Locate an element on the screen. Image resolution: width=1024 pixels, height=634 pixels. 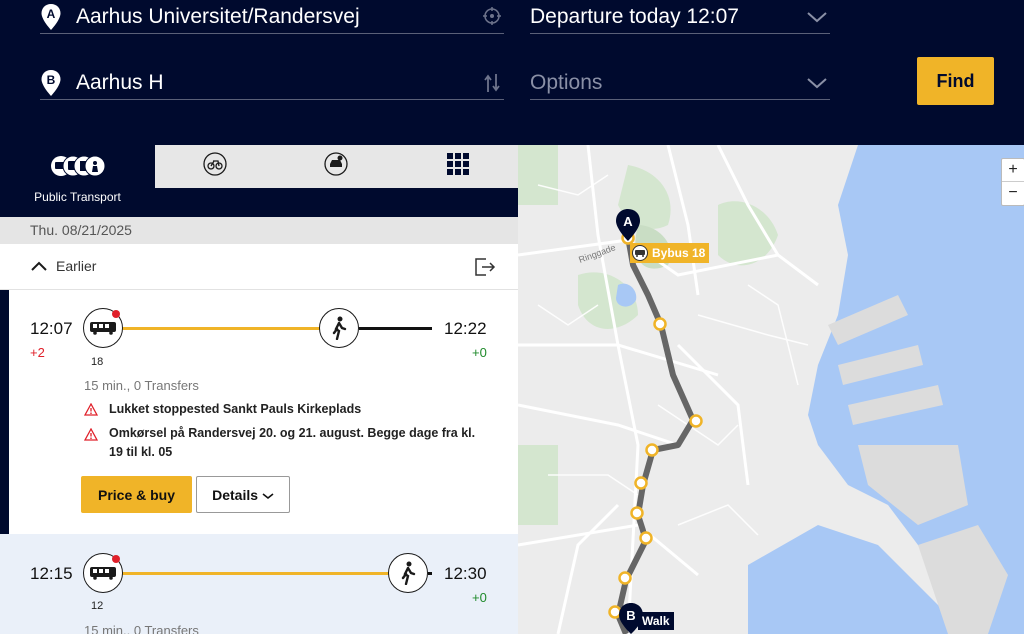
bus-route-text: Bybus 18 is located at coordinates (679, 253).